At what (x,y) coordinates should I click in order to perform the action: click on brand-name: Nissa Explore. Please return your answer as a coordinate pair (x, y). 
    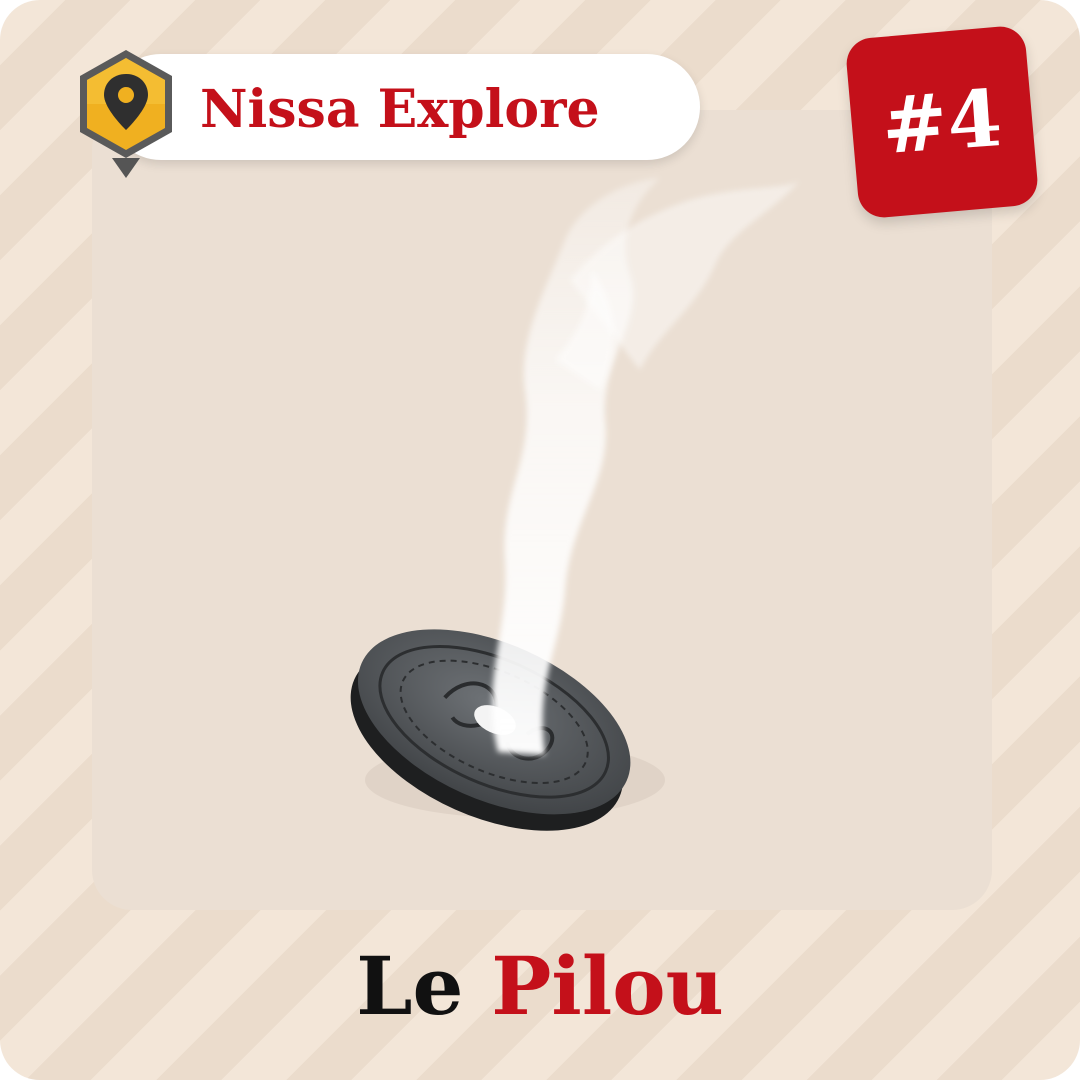
    Looking at the image, I should click on (400, 109).